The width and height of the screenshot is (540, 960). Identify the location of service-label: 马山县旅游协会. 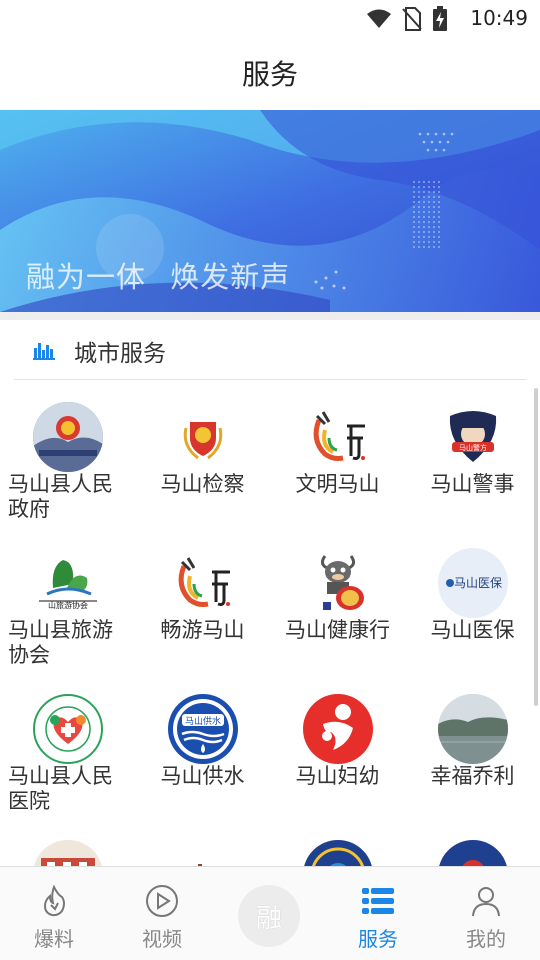
(60, 642).